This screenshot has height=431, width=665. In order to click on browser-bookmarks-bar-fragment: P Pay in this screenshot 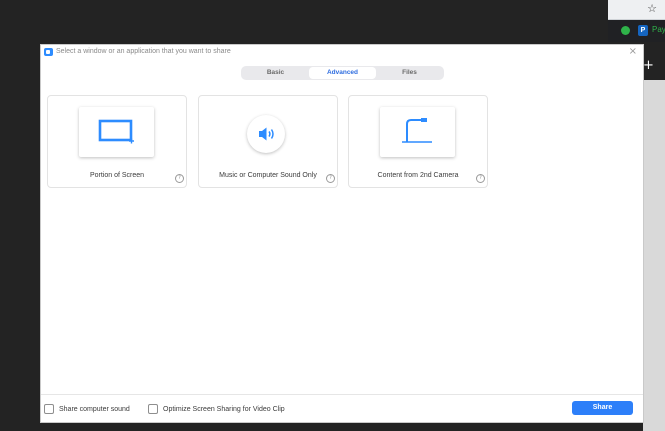, I will do `click(636, 31)`.